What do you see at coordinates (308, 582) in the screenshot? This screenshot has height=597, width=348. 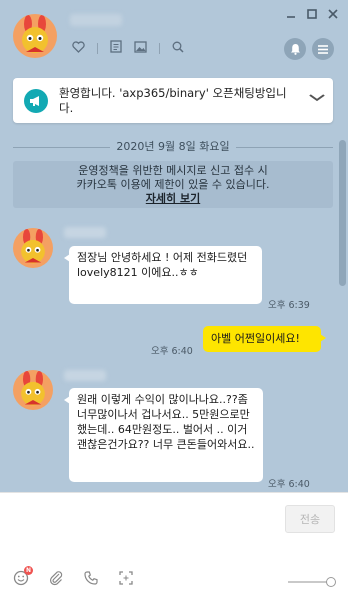 I see `slider-track` at bounding box center [308, 582].